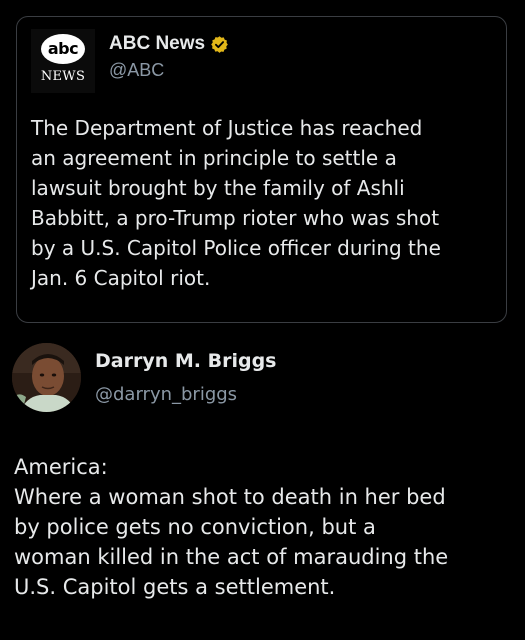 Image resolution: width=525 pixels, height=640 pixels. Describe the element at coordinates (63, 49) in the screenshot. I see `abc-logo-disc: abc` at that location.